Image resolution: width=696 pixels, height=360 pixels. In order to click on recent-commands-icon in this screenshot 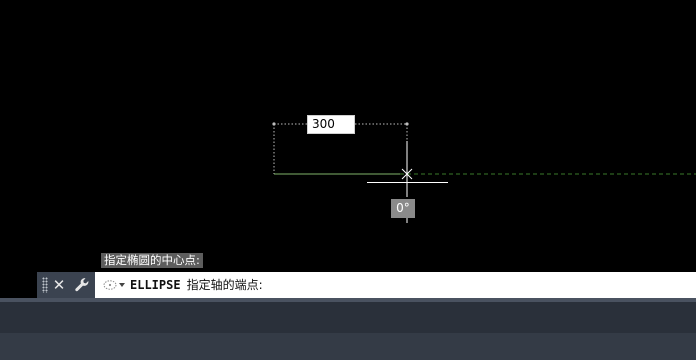, I will do `click(114, 285)`.